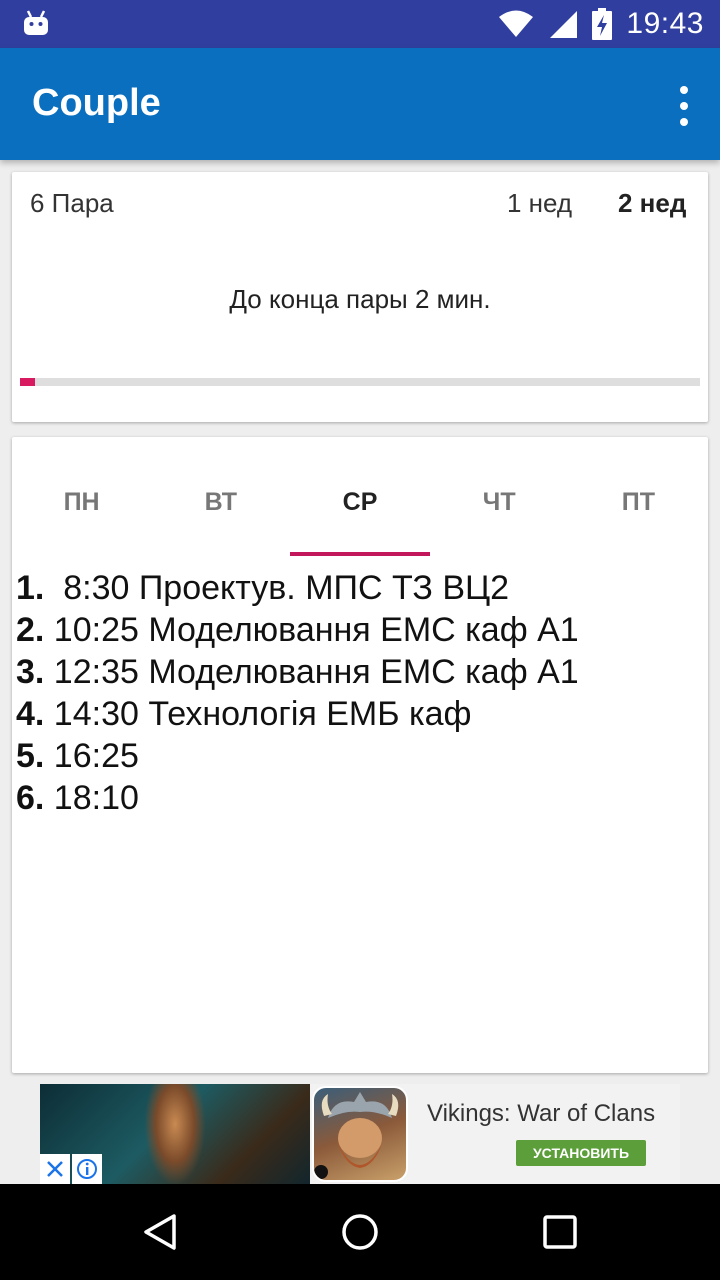 Image resolution: width=720 pixels, height=1280 pixels. I want to click on tab-thursday: ЧТ, so click(499, 497).